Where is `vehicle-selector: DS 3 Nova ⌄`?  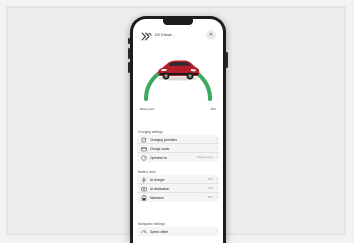
vehicle-selector: DS 3 Nova ⌄ is located at coordinates (165, 35).